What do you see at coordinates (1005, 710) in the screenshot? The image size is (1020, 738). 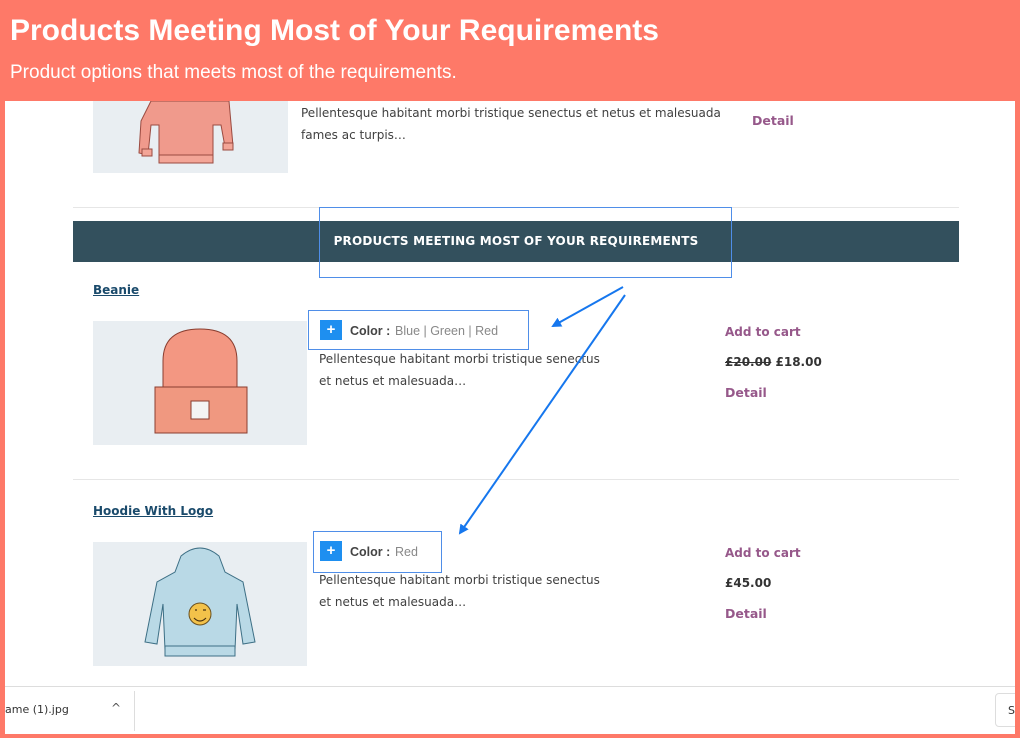 I see `show-all-button: S` at bounding box center [1005, 710].